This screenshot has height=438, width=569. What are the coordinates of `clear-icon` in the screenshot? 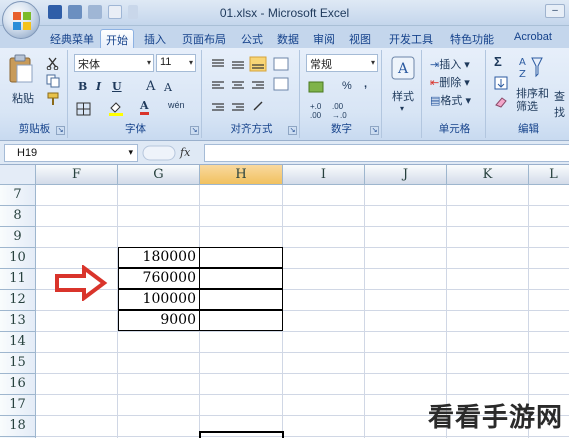 It's located at (501, 102).